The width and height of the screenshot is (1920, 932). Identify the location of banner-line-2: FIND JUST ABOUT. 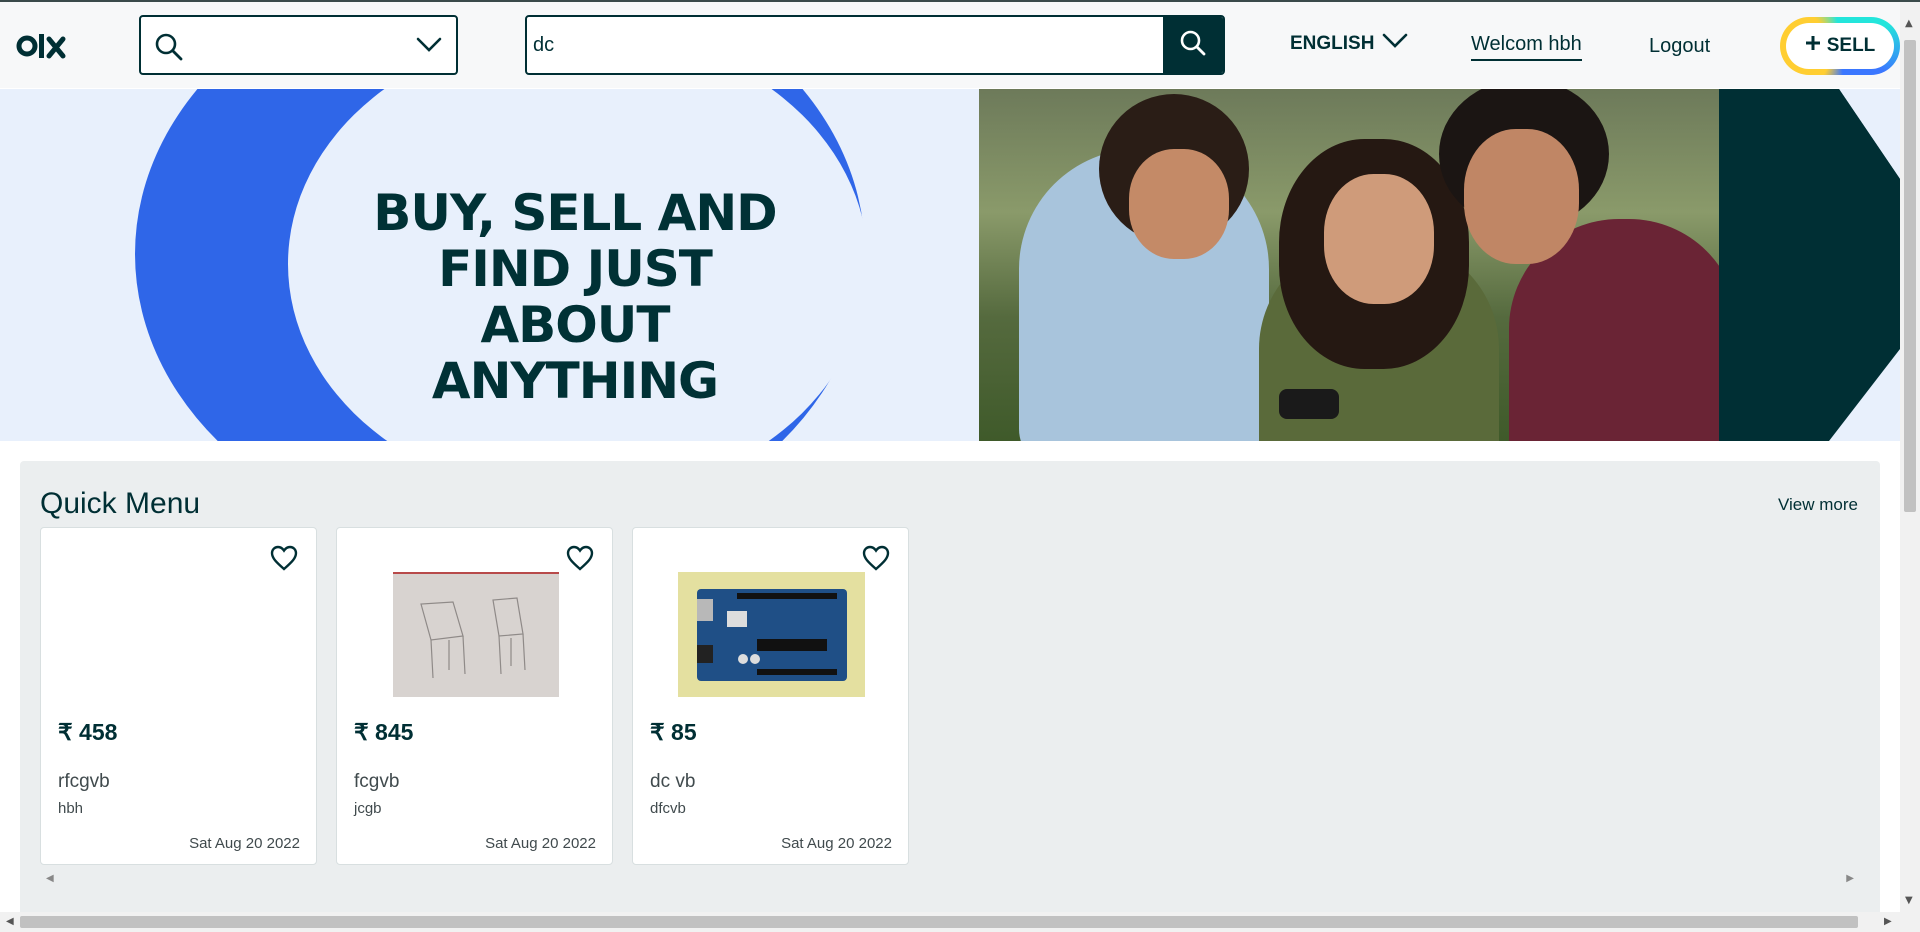
(575, 297).